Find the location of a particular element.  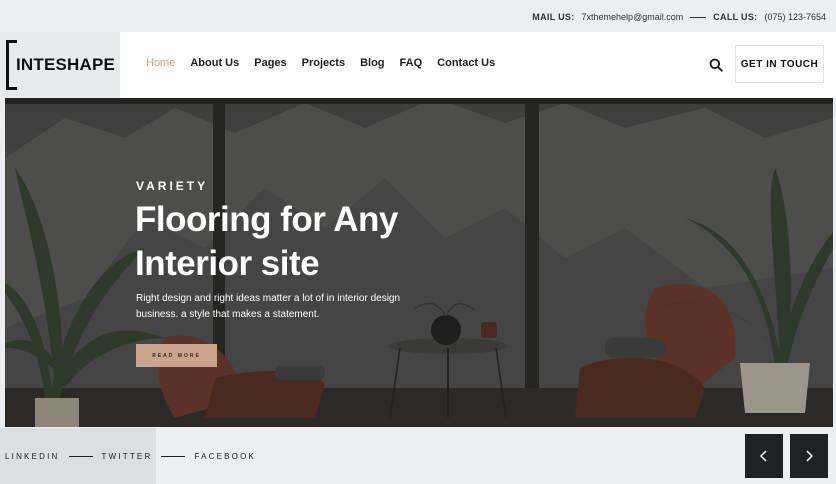

nav-item-faq: FAQ is located at coordinates (411, 63).